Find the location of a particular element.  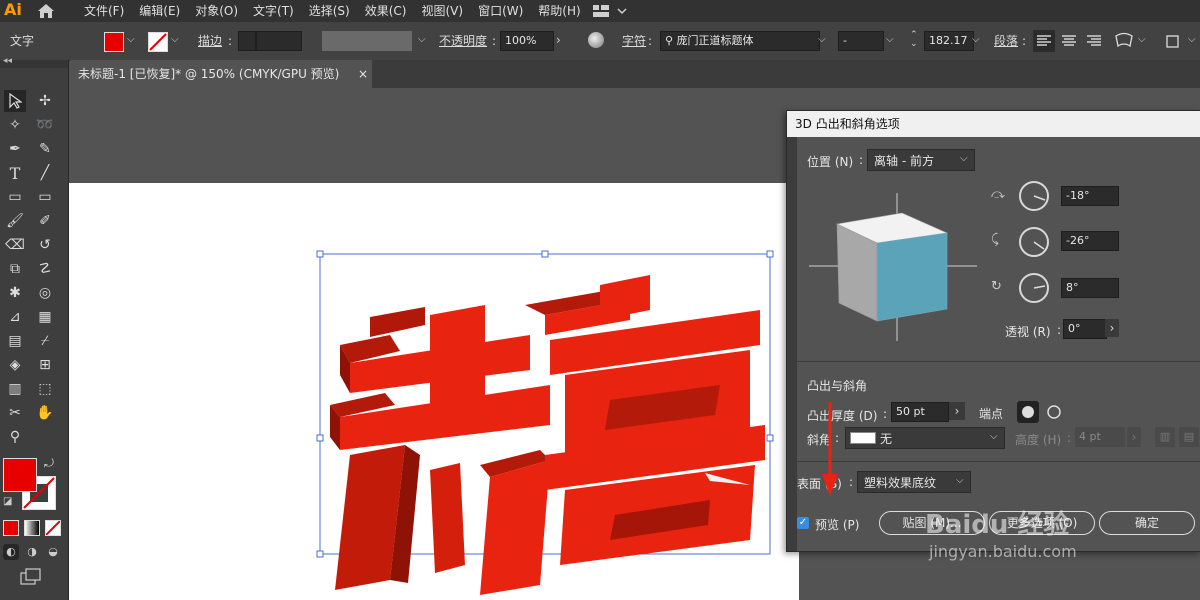

opacity-label: 不透明度 is located at coordinates (463, 41).